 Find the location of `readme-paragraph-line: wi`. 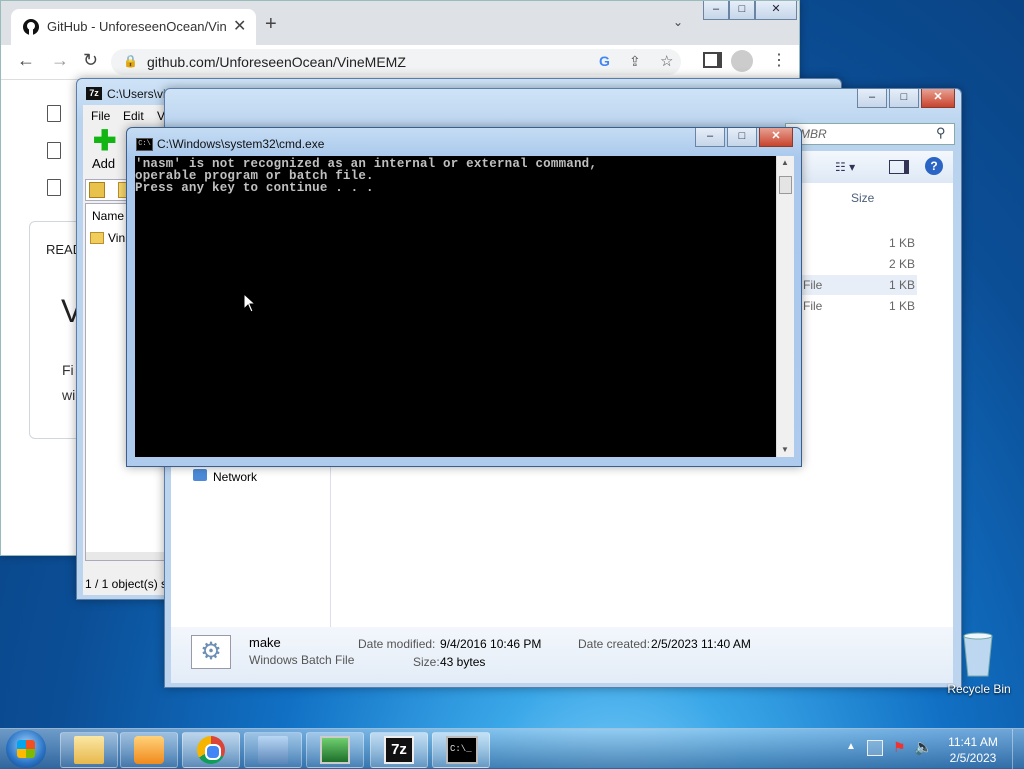

readme-paragraph-line: wi is located at coordinates (69, 395).